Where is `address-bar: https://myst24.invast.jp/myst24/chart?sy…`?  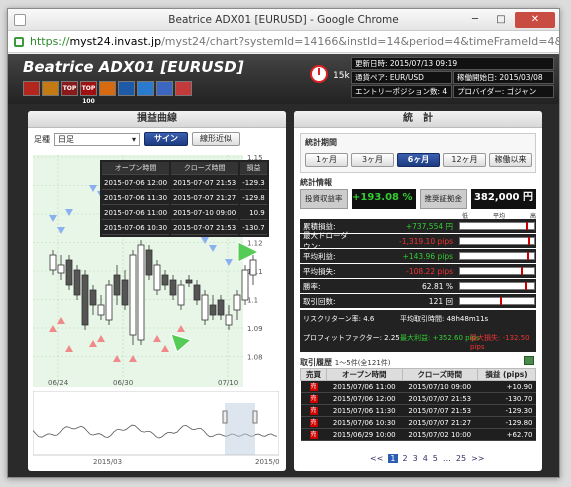 address-bar: https://myst24.invast.jp/myst24/chart?sy… is located at coordinates (283, 42).